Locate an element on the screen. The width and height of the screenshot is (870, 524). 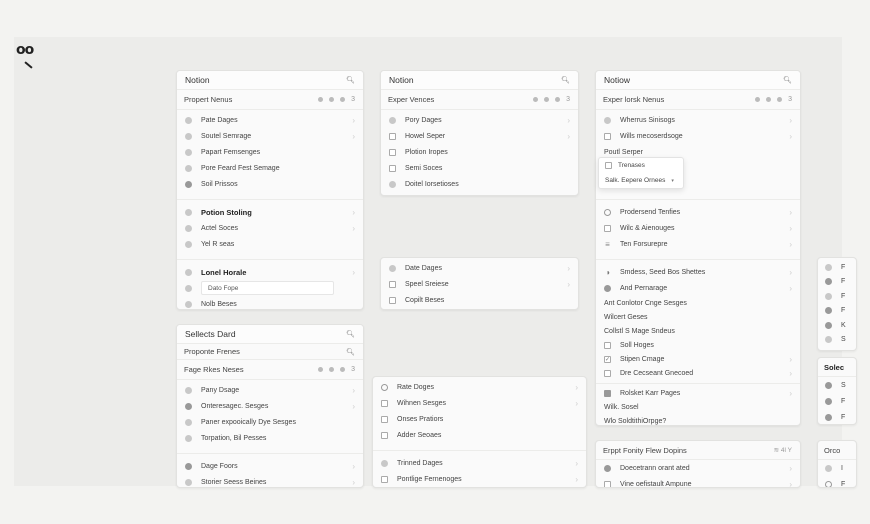
popover-item: Salk. Eepere Ornees ▾ is located at coordinates (641, 180).